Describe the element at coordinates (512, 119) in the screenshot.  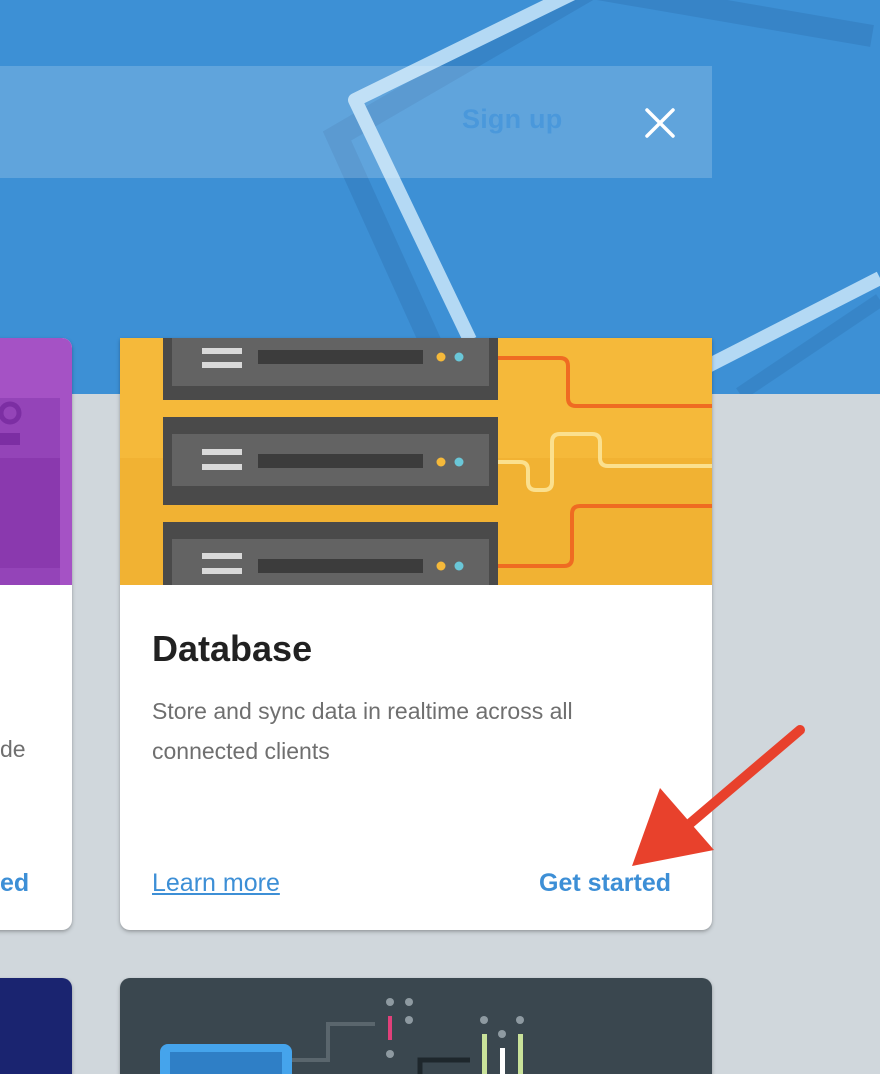
I see `signup-button: Sign up` at that location.